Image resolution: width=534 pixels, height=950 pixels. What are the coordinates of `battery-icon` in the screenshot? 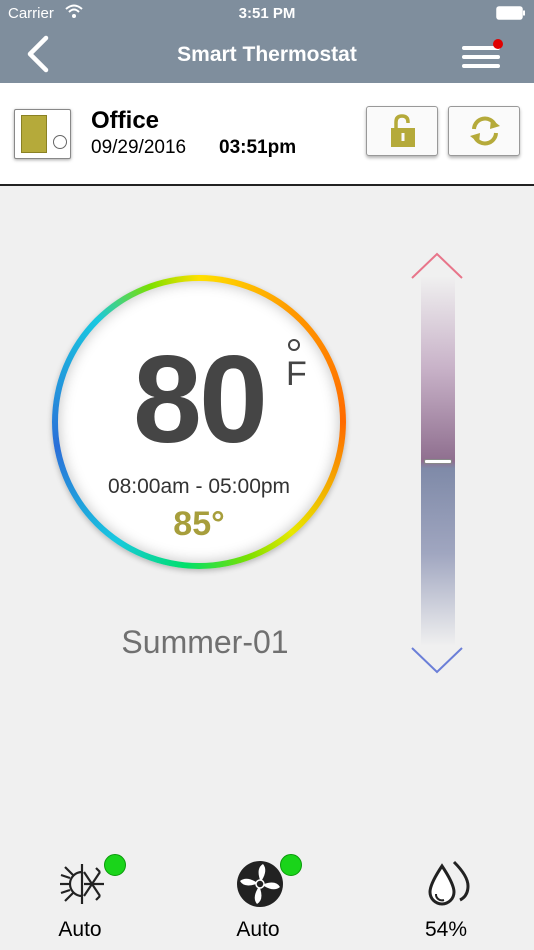 It's located at (510, 13).